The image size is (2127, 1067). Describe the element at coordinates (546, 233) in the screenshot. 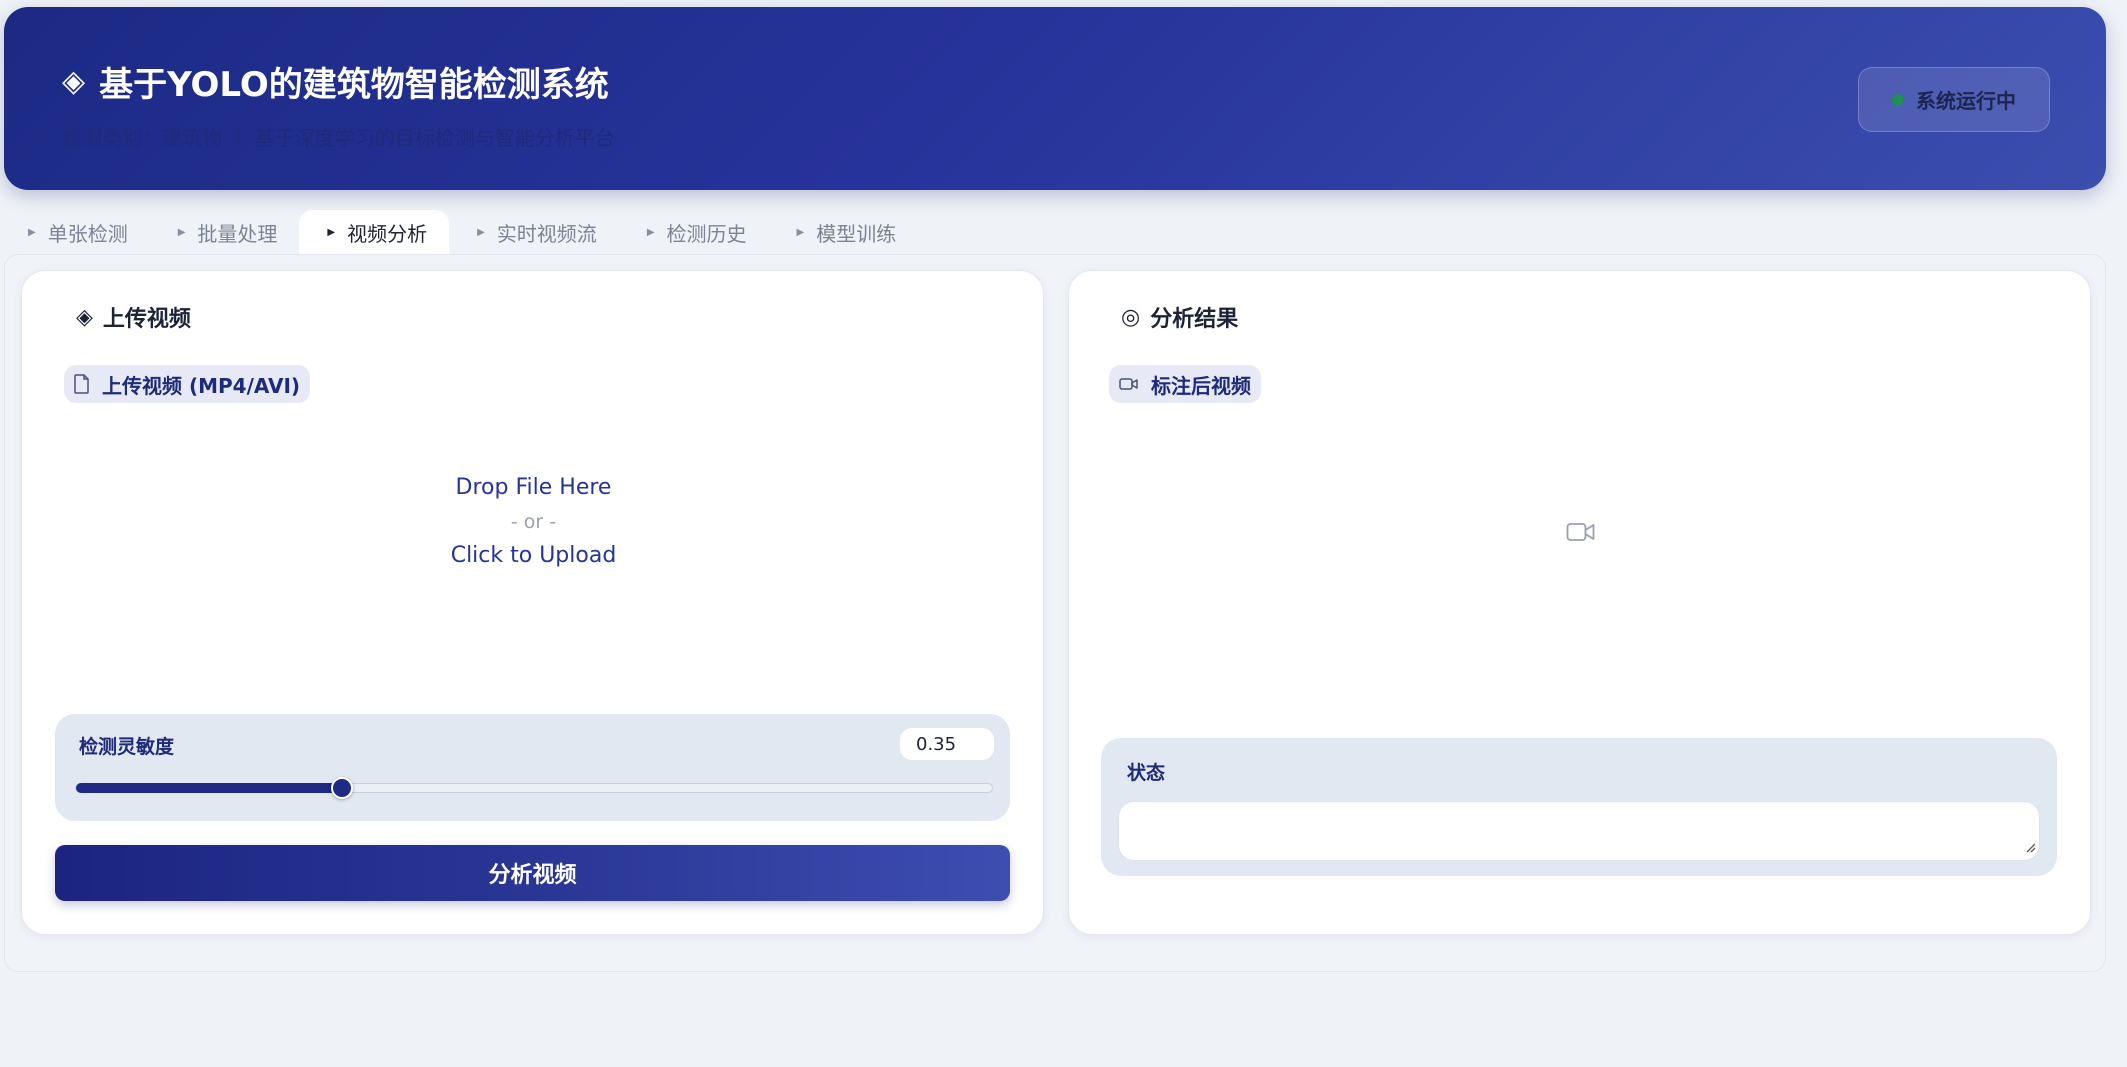

I see `tab-label: 实时视频流` at that location.